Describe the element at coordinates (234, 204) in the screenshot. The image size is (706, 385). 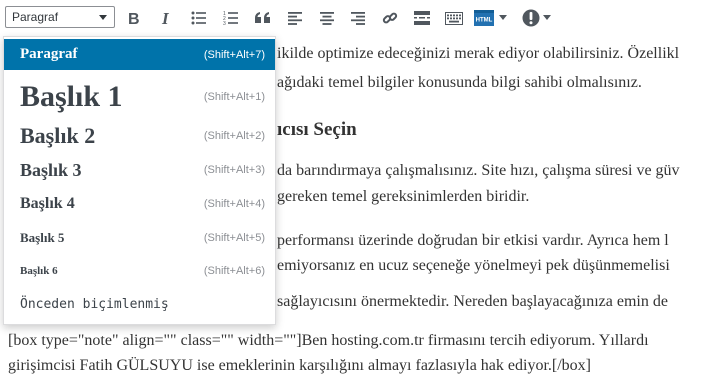
I see `menu-item-shortcut: (Shift+Alt+4)` at that location.